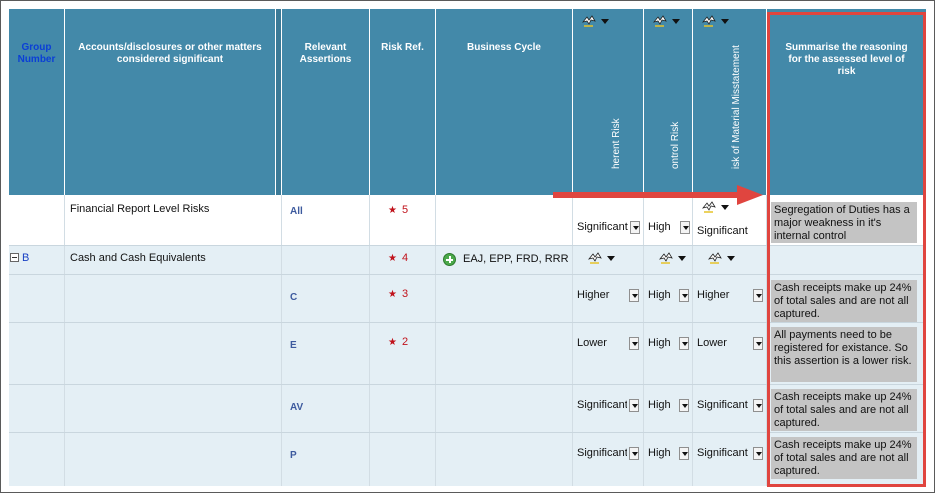 This screenshot has width=935, height=493. What do you see at coordinates (398, 210) in the screenshot?
I see `risk-ref-link: ★ 5` at bounding box center [398, 210].